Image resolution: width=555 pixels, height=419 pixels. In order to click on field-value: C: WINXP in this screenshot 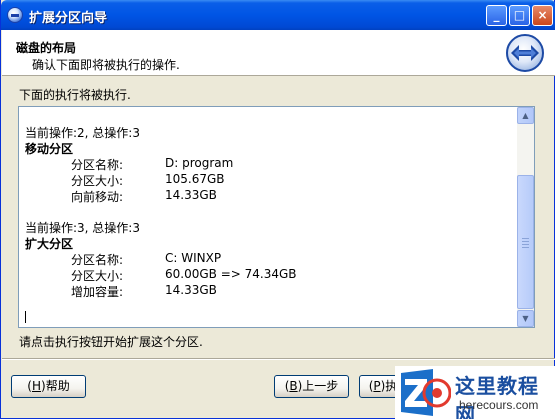, I will do `click(193, 258)`.